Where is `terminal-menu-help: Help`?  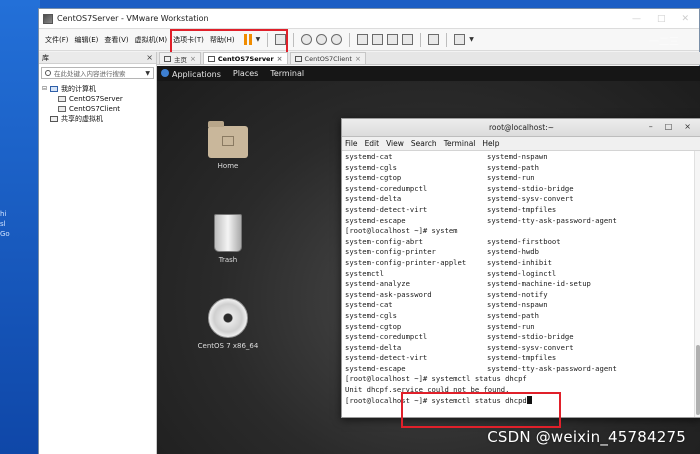
terminal-menu-help: Help is located at coordinates (490, 143).